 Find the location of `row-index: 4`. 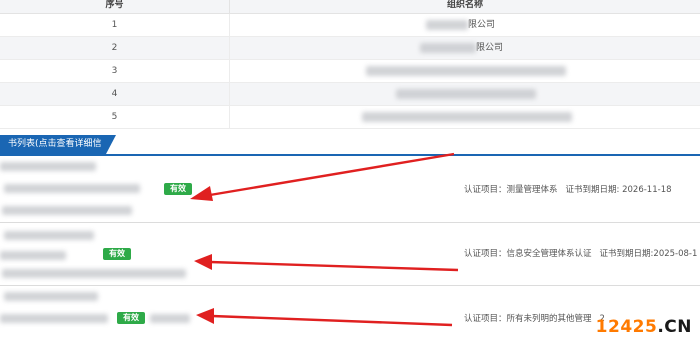

row-index: 4 is located at coordinates (115, 94).